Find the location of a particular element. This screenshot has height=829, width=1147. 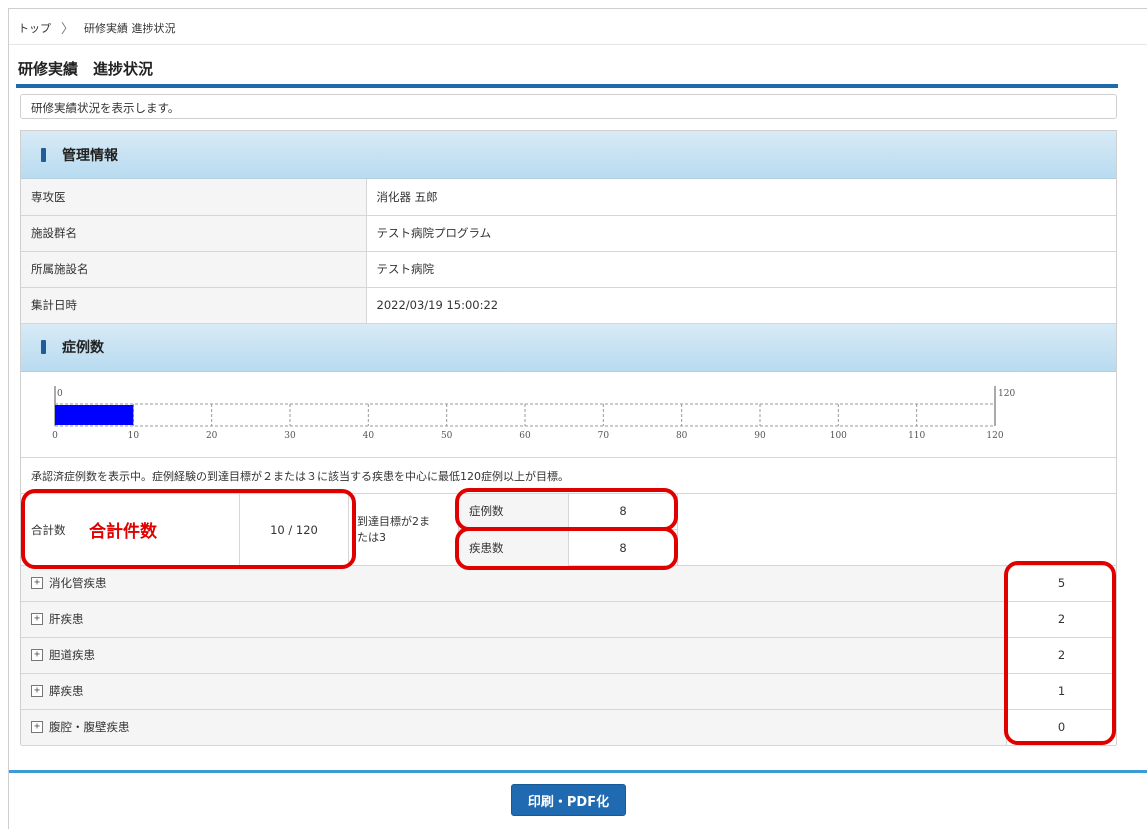

table-row: 集計日時 2022/03/19 15:00:22 is located at coordinates (568, 305).